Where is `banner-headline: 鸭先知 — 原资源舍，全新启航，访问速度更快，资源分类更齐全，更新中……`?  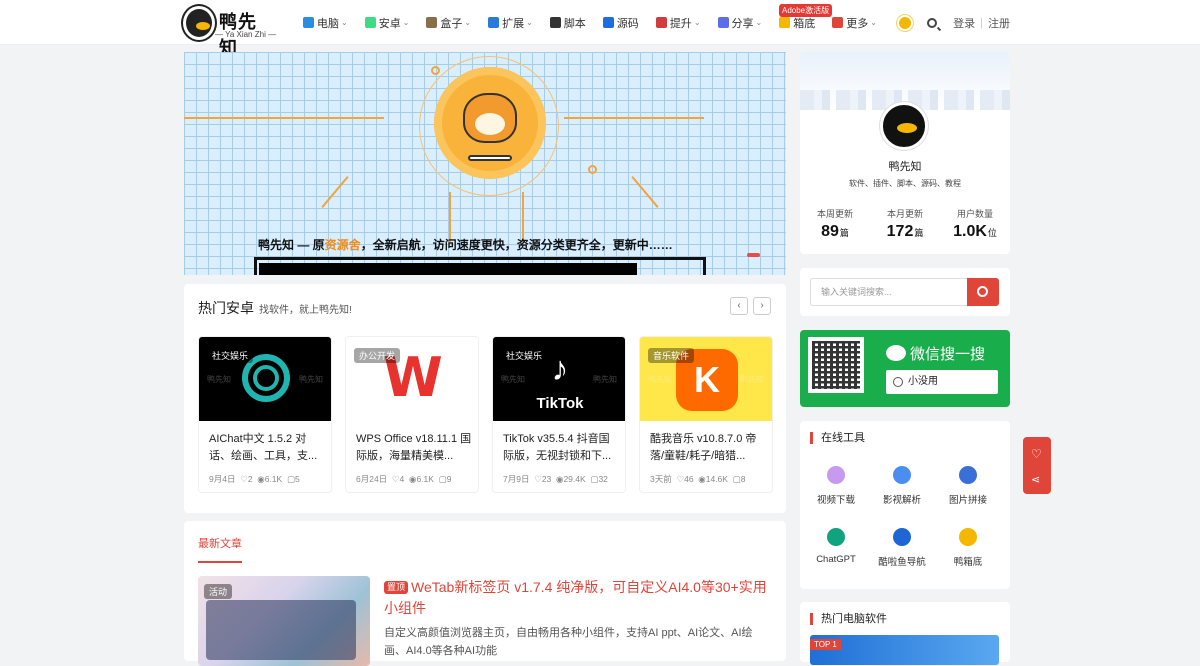
banner-headline: 鸭先知 — 原资源舍，全新启航，访问速度更快，资源分类更齐全，更新中…… is located at coordinates (465, 244).